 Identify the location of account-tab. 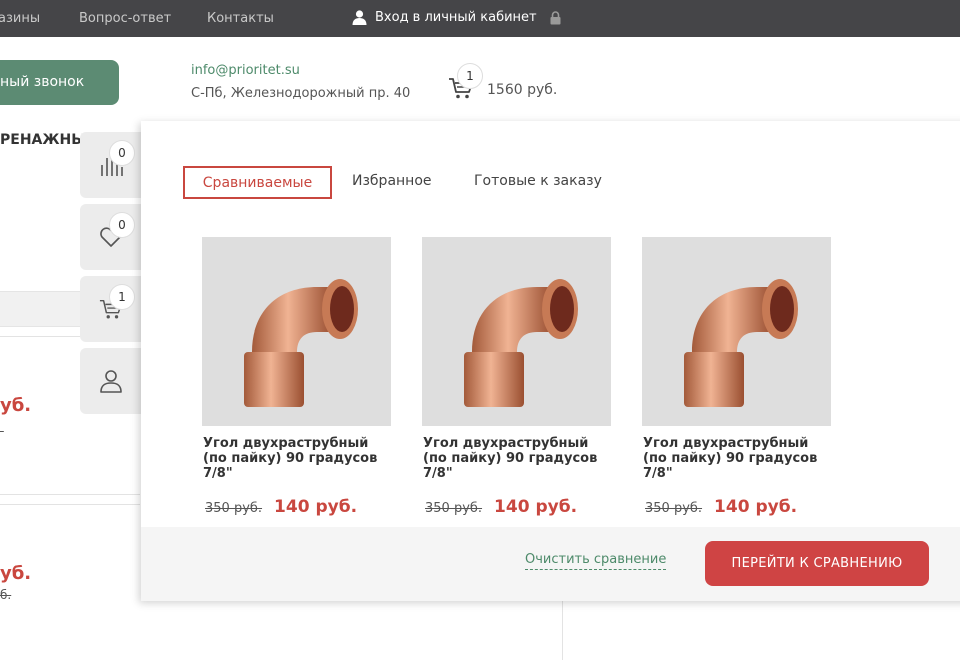
(111, 381).